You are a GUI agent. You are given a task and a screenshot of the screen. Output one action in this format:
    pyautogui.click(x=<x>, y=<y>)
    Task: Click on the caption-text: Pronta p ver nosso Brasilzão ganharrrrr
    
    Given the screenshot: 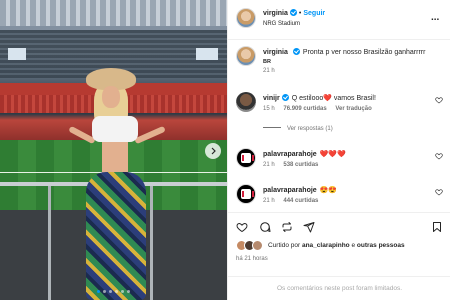 What is the action you would take?
    pyautogui.click(x=364, y=52)
    